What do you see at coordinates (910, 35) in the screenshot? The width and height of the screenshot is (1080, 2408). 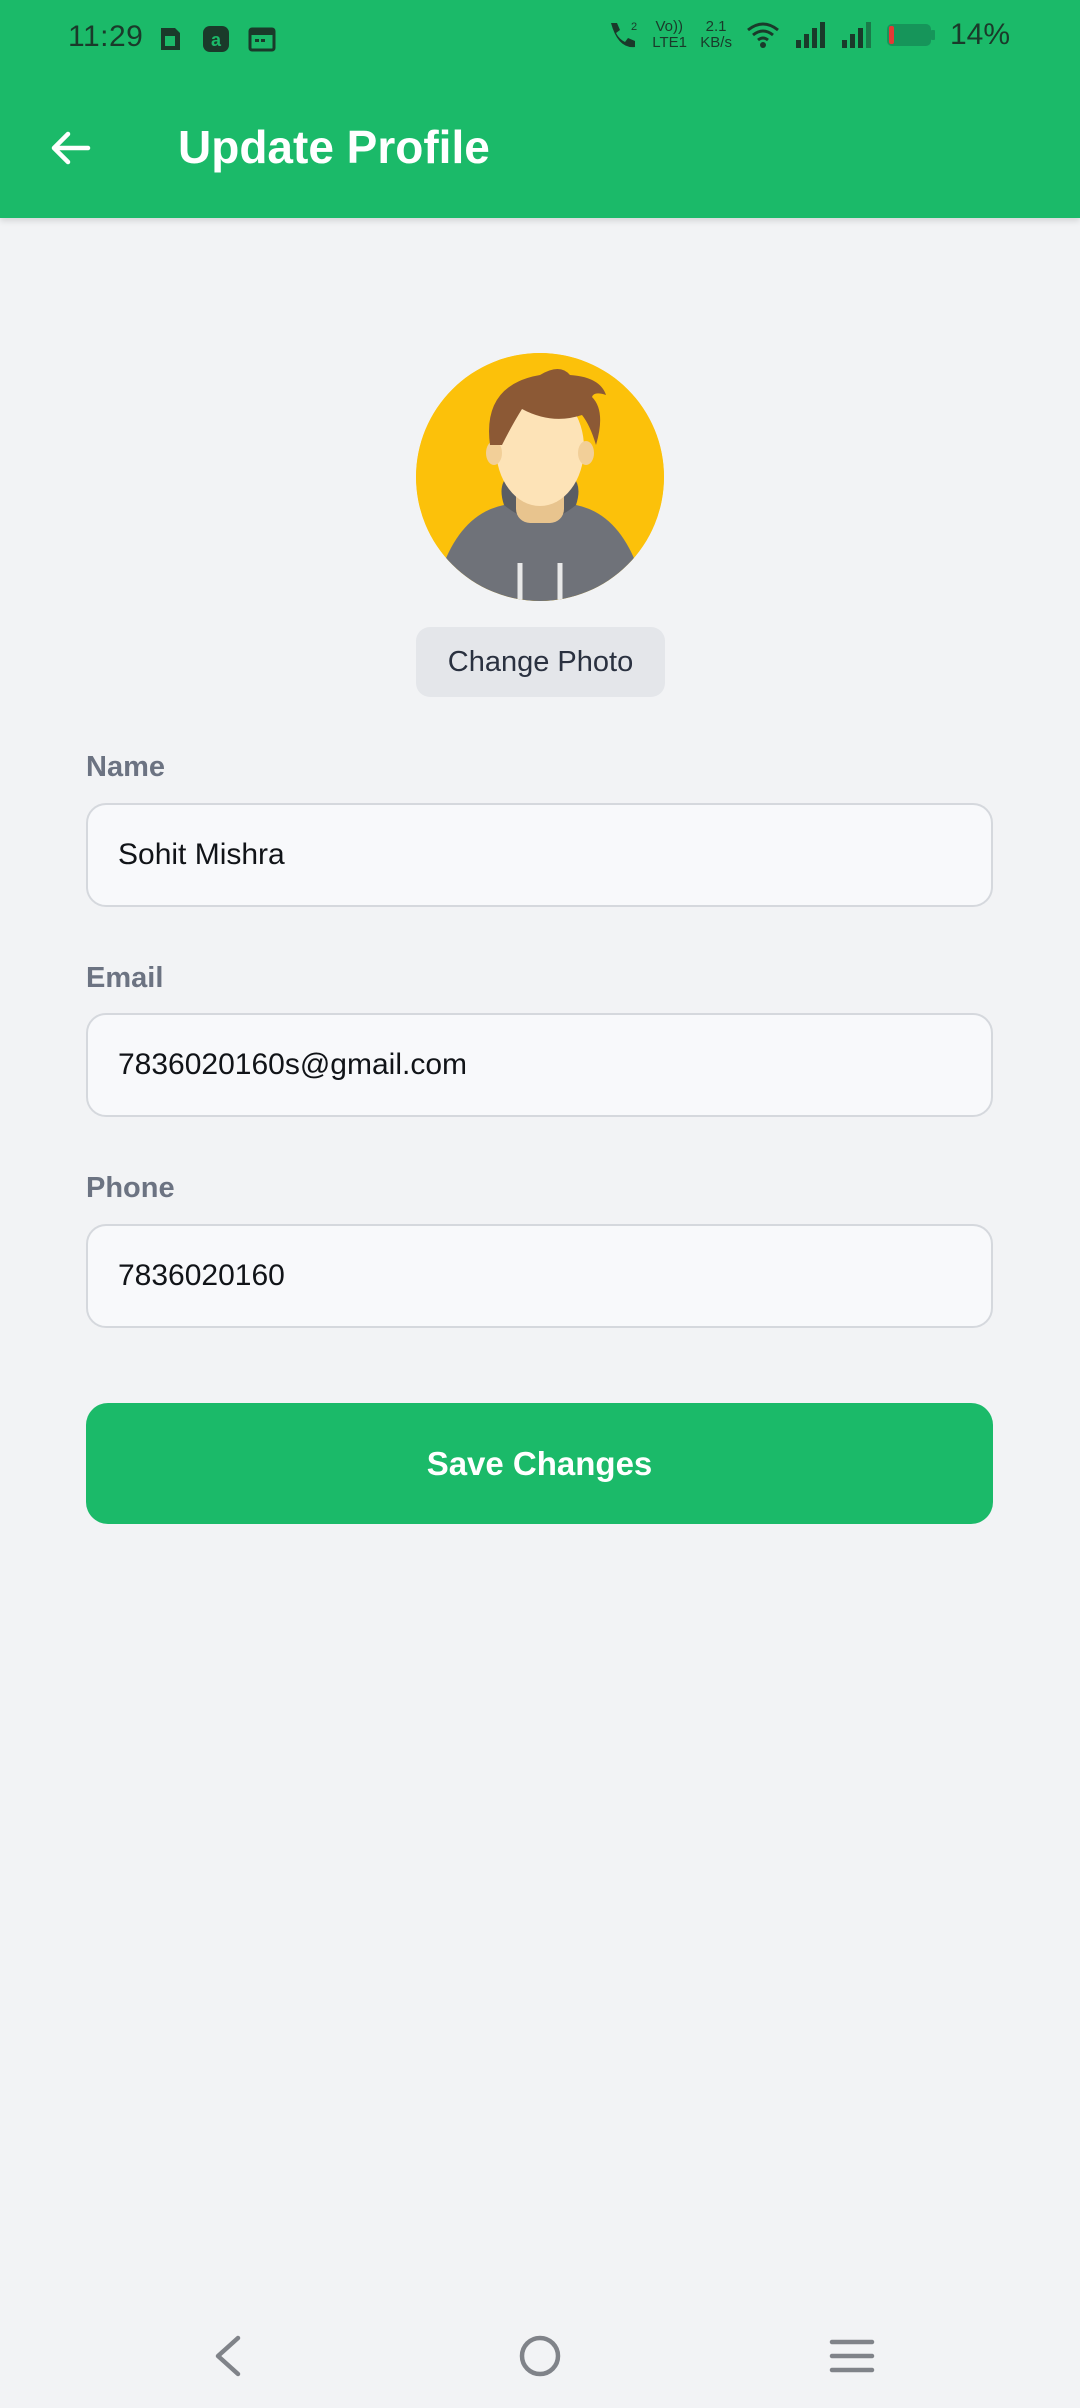 I see `battery-icon` at bounding box center [910, 35].